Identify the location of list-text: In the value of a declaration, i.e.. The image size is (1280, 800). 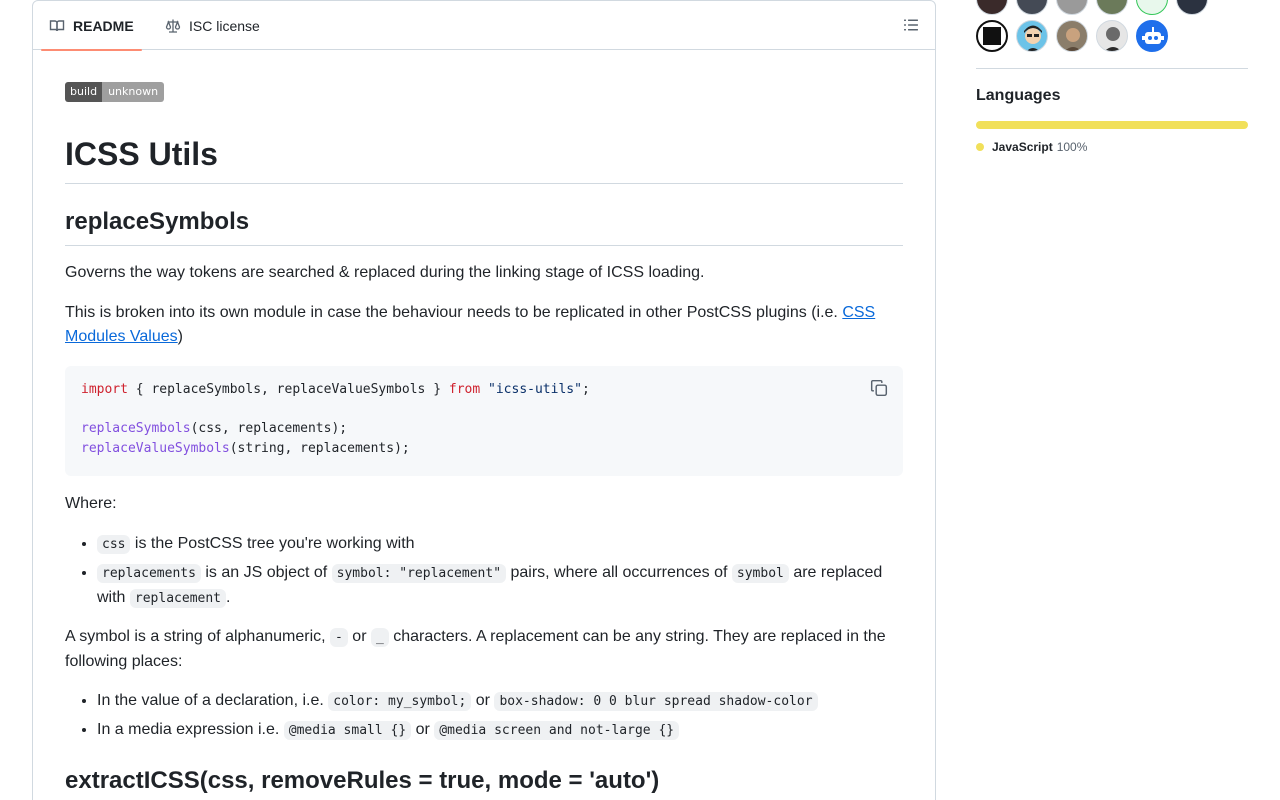
(213, 700).